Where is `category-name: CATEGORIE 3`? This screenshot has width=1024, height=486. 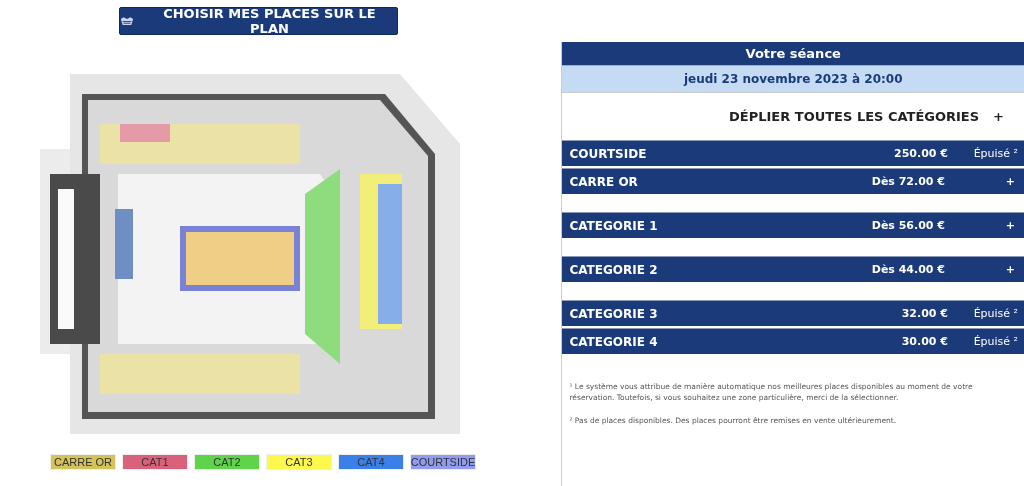
category-name: CATEGORIE 3 is located at coordinates (614, 313).